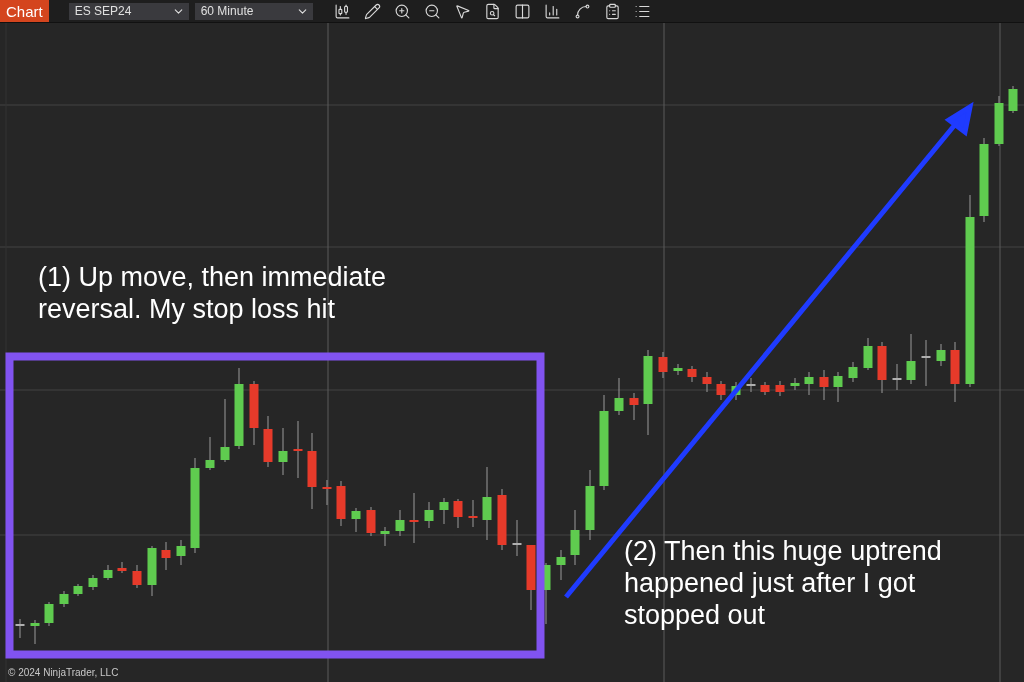 The width and height of the screenshot is (1024, 682). I want to click on instrument-dropdown: ES SEP24, so click(128, 11).